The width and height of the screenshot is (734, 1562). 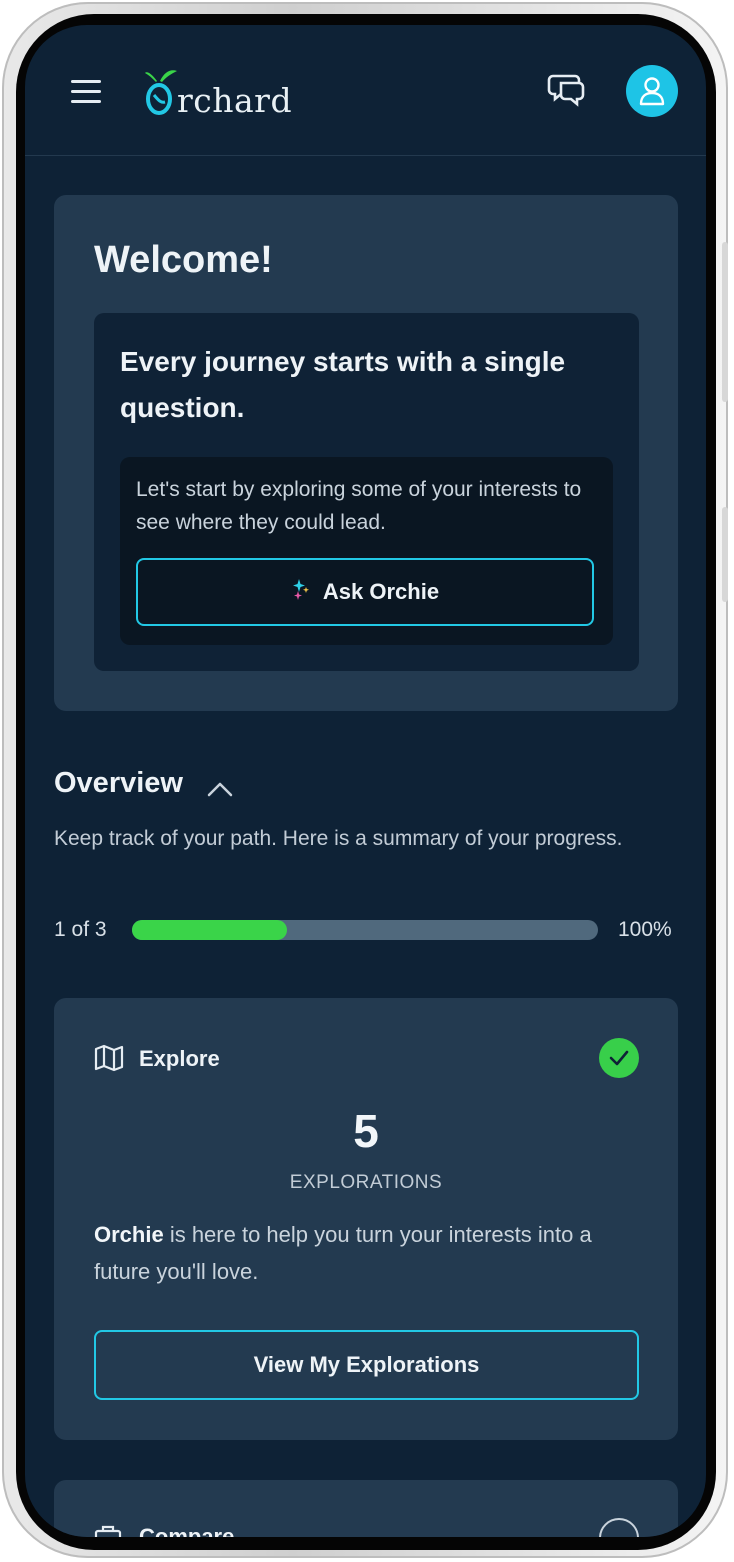 I want to click on progress-label: 1 of 3, so click(x=80, y=929).